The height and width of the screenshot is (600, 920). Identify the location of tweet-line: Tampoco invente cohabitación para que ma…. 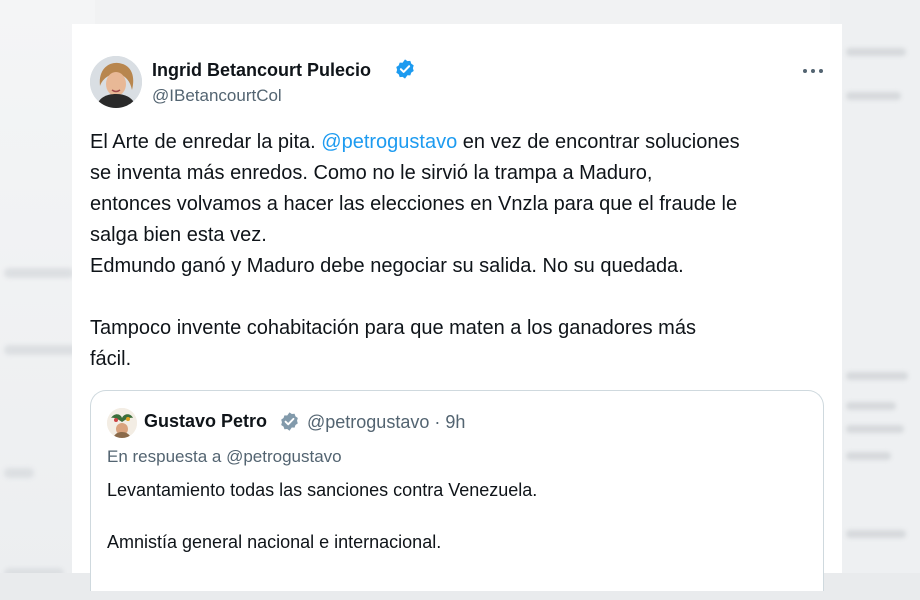
(393, 328).